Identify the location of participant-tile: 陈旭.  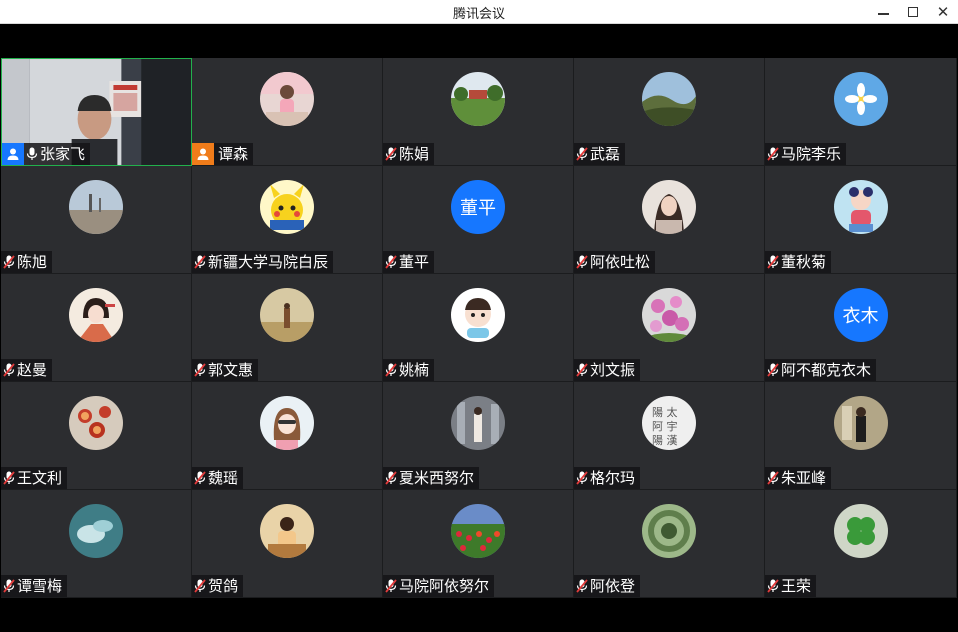
(96, 220).